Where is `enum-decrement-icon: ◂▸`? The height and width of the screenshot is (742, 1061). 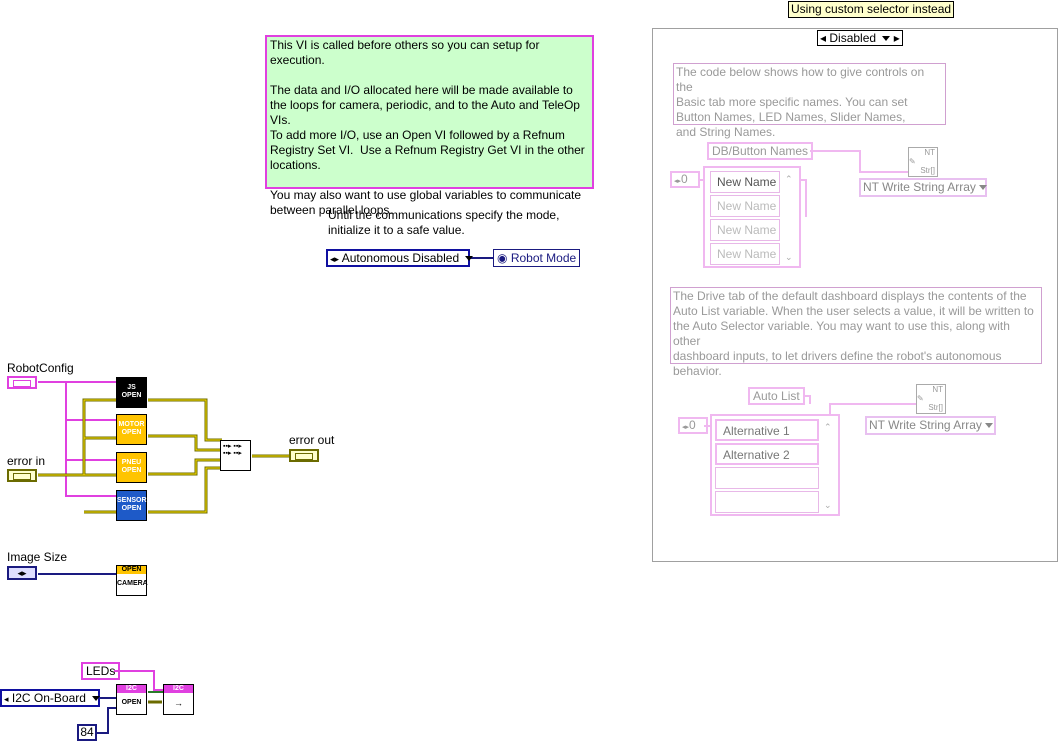 enum-decrement-icon: ◂▸ is located at coordinates (334, 259).